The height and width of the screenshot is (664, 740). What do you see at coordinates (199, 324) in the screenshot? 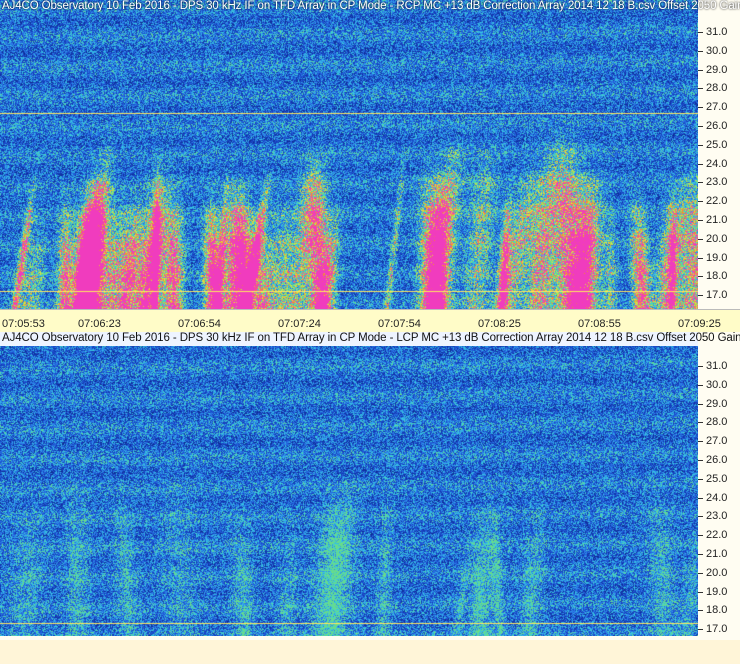
I see `time-tick-label: 07:06:54` at bounding box center [199, 324].